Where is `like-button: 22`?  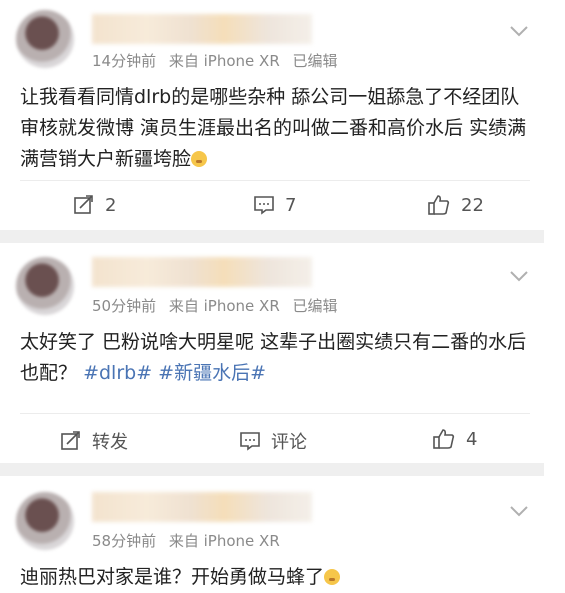 like-button: 22 is located at coordinates (455, 205).